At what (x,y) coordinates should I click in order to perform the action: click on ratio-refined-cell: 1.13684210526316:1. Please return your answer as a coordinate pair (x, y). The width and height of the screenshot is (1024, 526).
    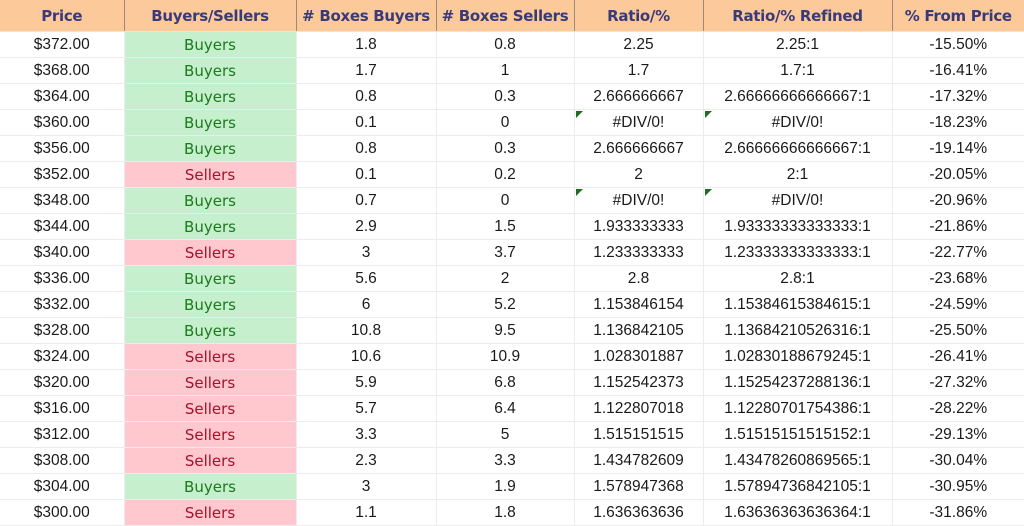
    Looking at the image, I should click on (798, 330).